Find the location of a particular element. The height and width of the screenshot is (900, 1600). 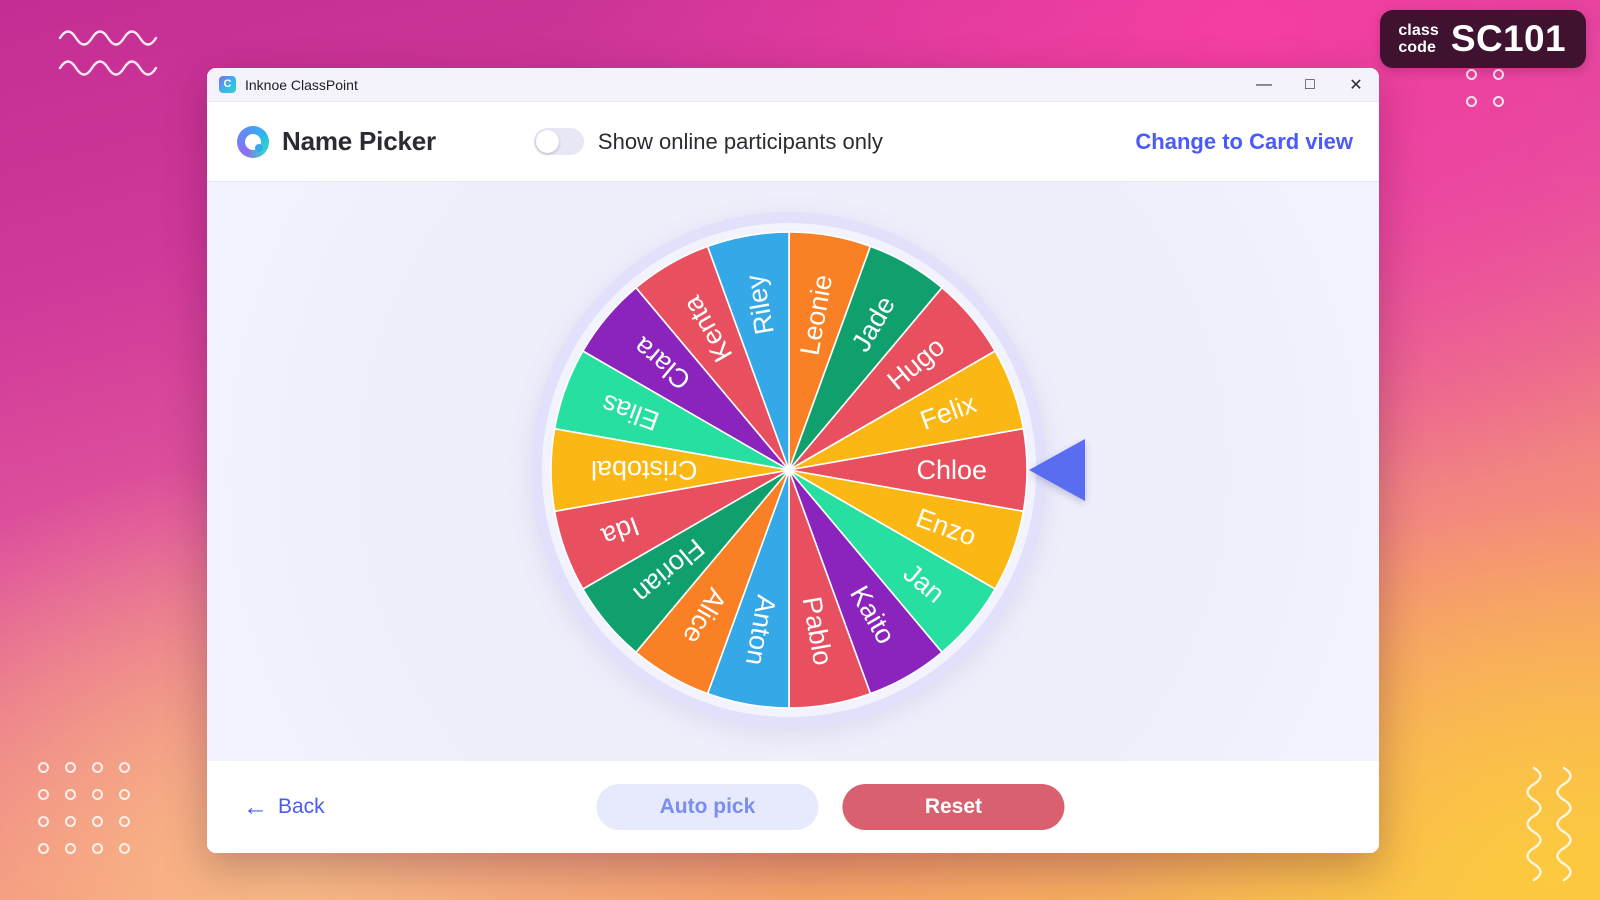

page-title: Name Picker is located at coordinates (359, 141).